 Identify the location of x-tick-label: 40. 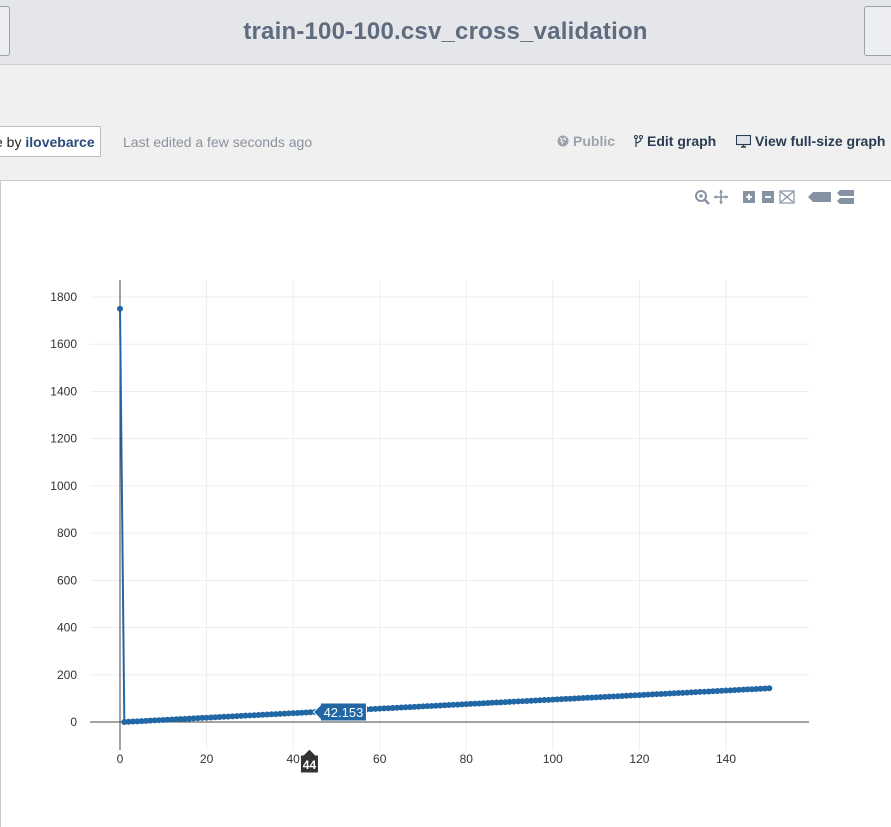
(293, 759).